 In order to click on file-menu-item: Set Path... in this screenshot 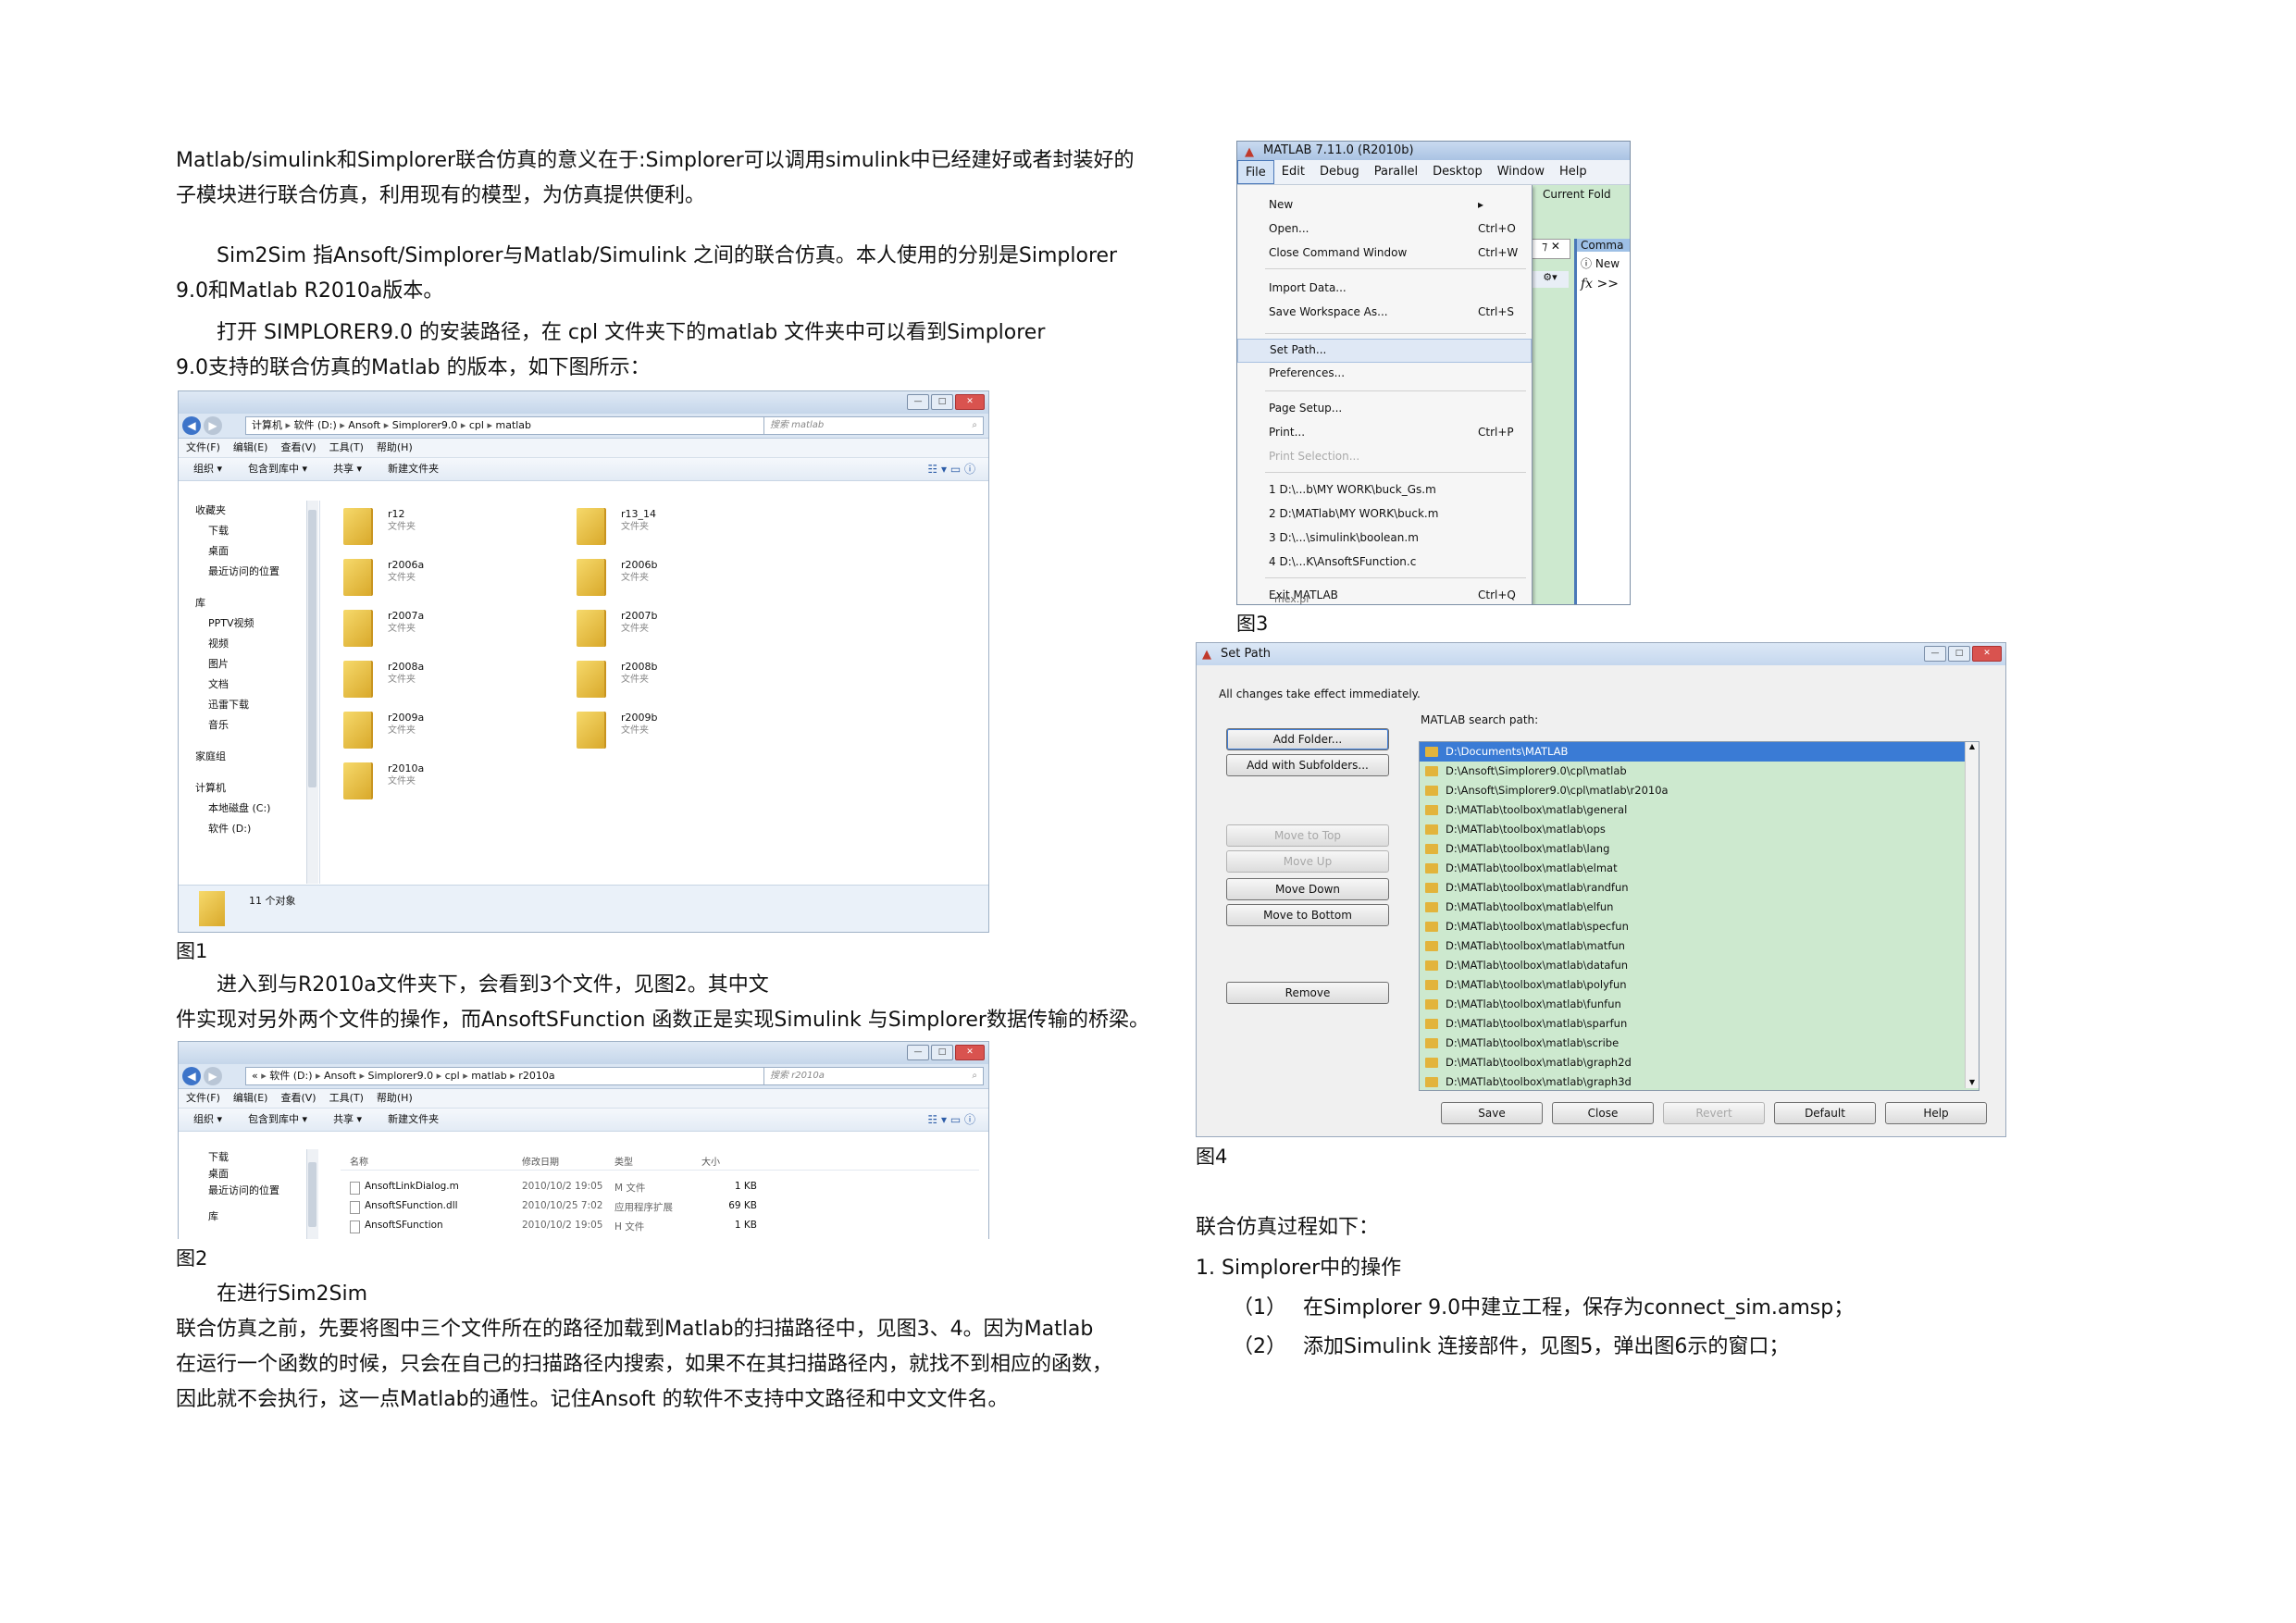, I will do `click(1385, 351)`.